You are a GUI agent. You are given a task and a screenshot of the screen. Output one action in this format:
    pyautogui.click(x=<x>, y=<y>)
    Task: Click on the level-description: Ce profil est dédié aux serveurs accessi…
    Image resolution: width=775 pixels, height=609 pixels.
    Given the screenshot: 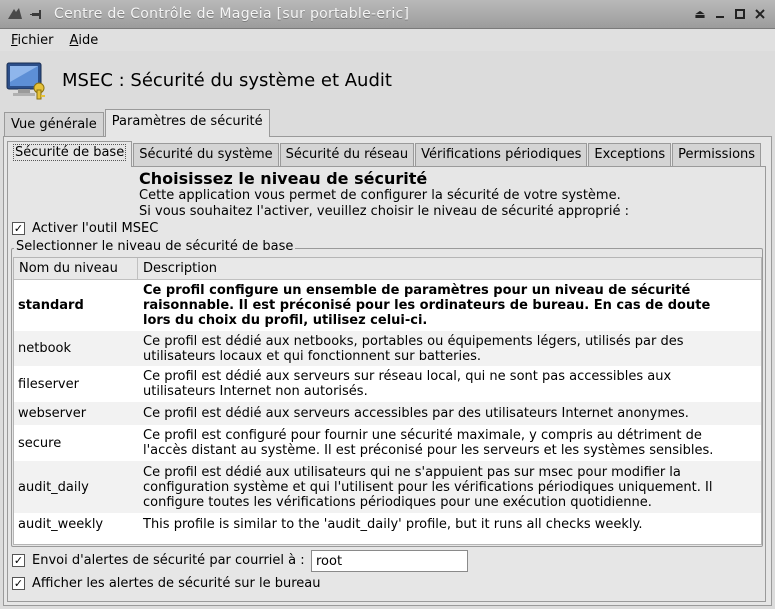 What is the action you would take?
    pyautogui.click(x=416, y=413)
    